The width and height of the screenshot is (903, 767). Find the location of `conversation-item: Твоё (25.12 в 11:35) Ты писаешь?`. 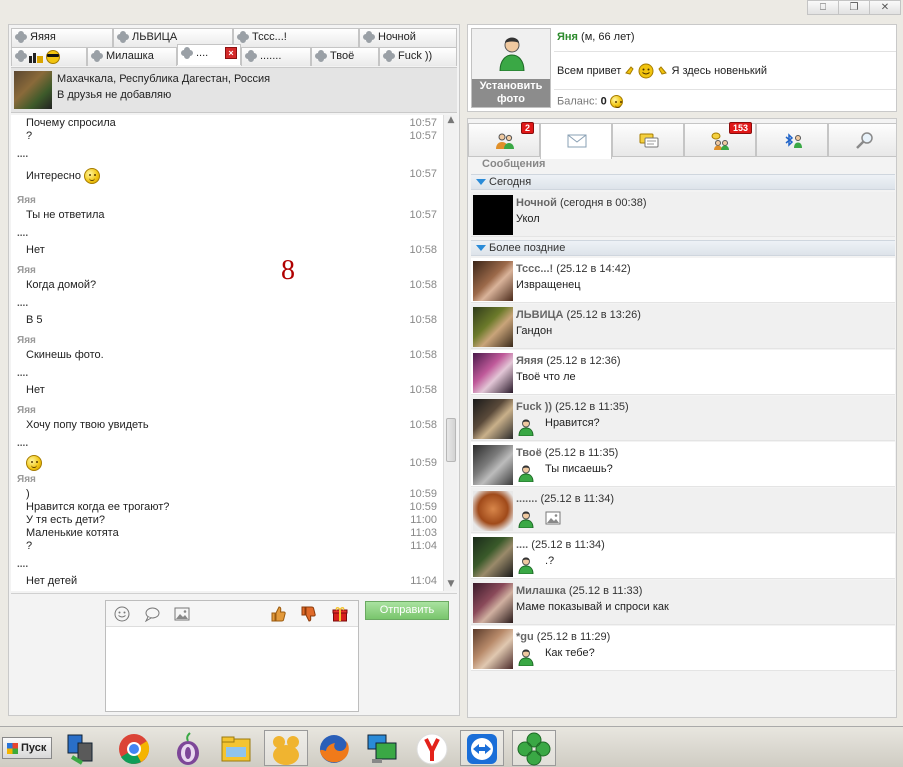

conversation-item: Твоё (25.12 в 11:35) Ты писаешь? is located at coordinates (683, 464).